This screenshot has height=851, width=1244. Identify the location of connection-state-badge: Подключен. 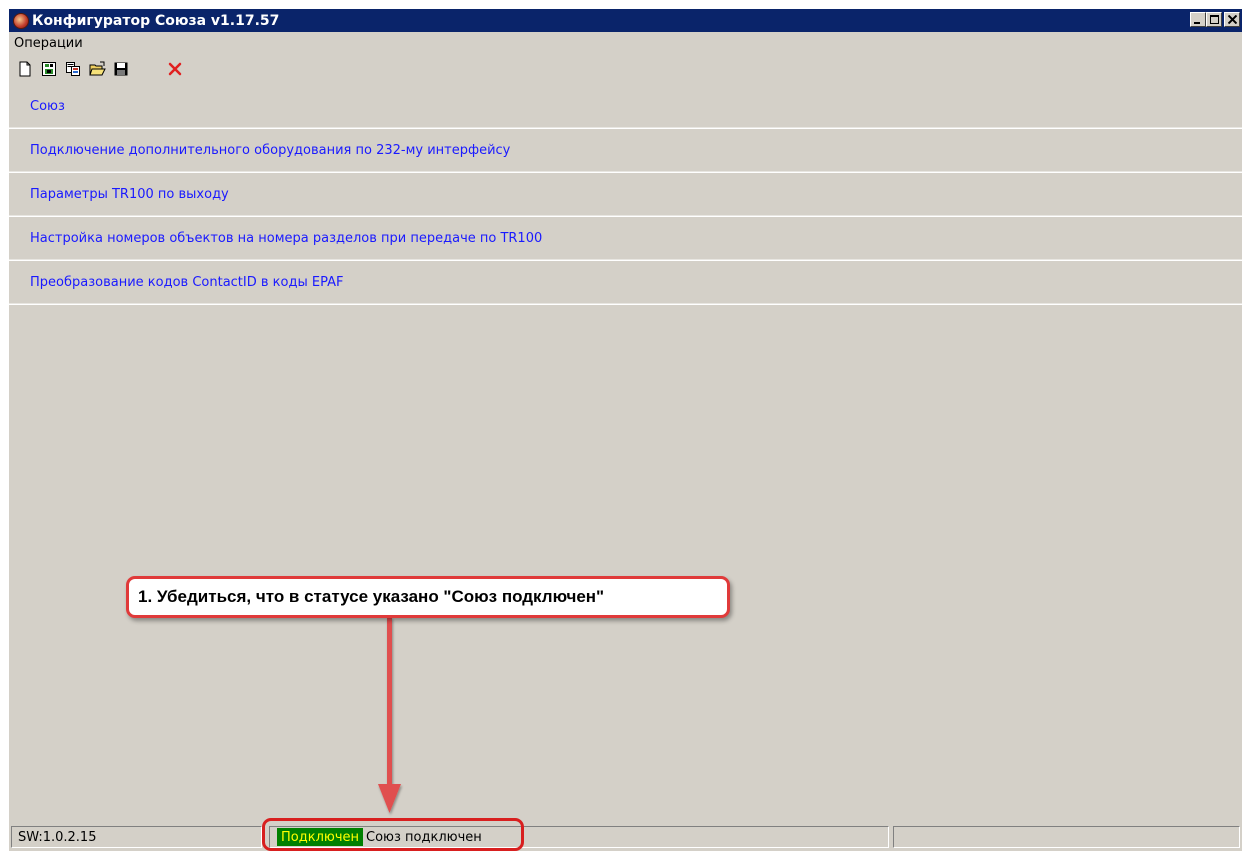
(320, 837).